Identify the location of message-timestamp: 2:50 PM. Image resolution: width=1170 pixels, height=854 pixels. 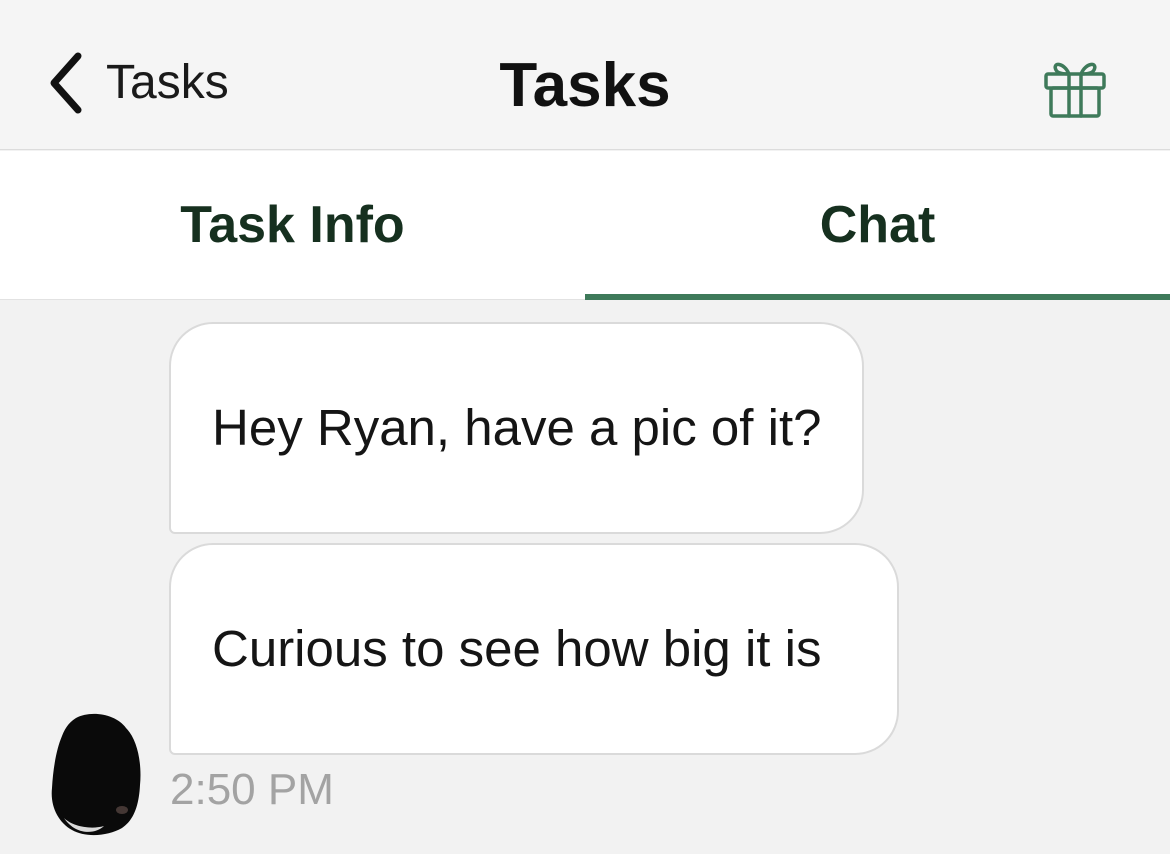
(252, 789).